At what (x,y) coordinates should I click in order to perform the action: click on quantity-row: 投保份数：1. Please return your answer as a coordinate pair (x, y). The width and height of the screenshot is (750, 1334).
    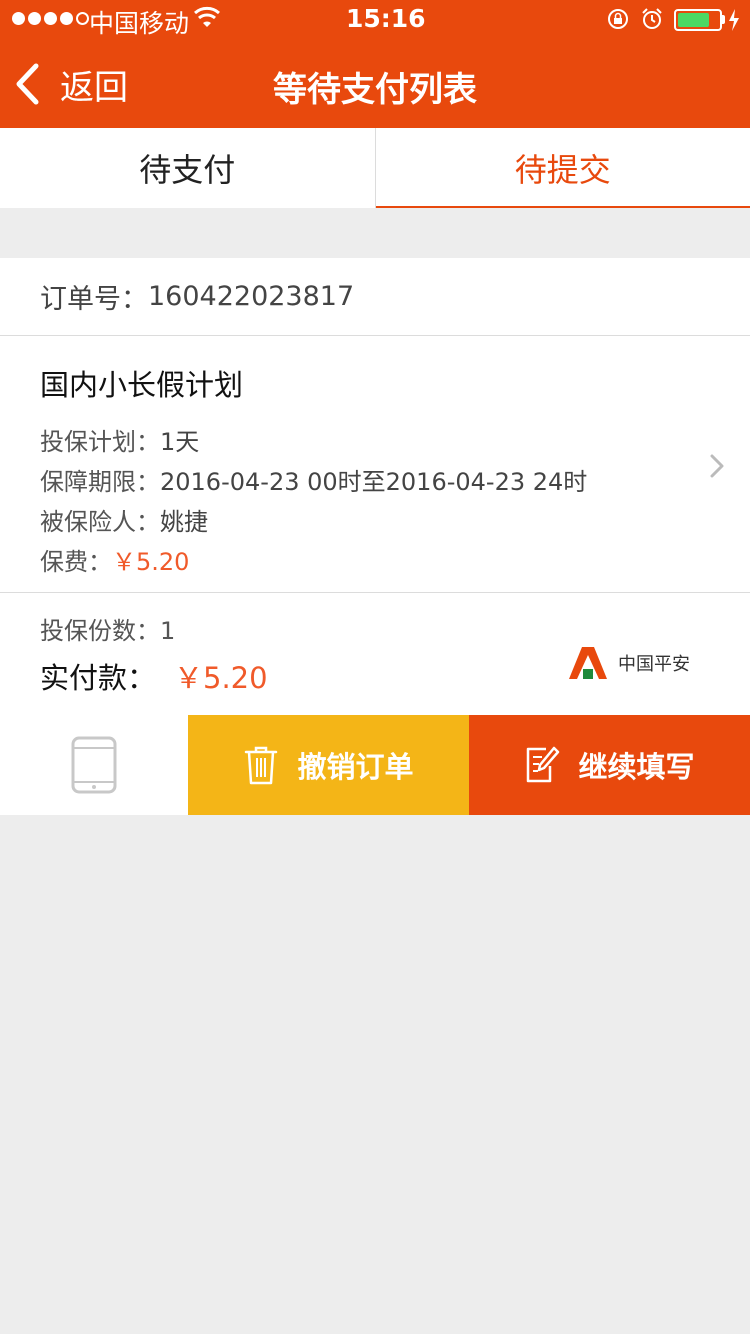
    Looking at the image, I should click on (375, 631).